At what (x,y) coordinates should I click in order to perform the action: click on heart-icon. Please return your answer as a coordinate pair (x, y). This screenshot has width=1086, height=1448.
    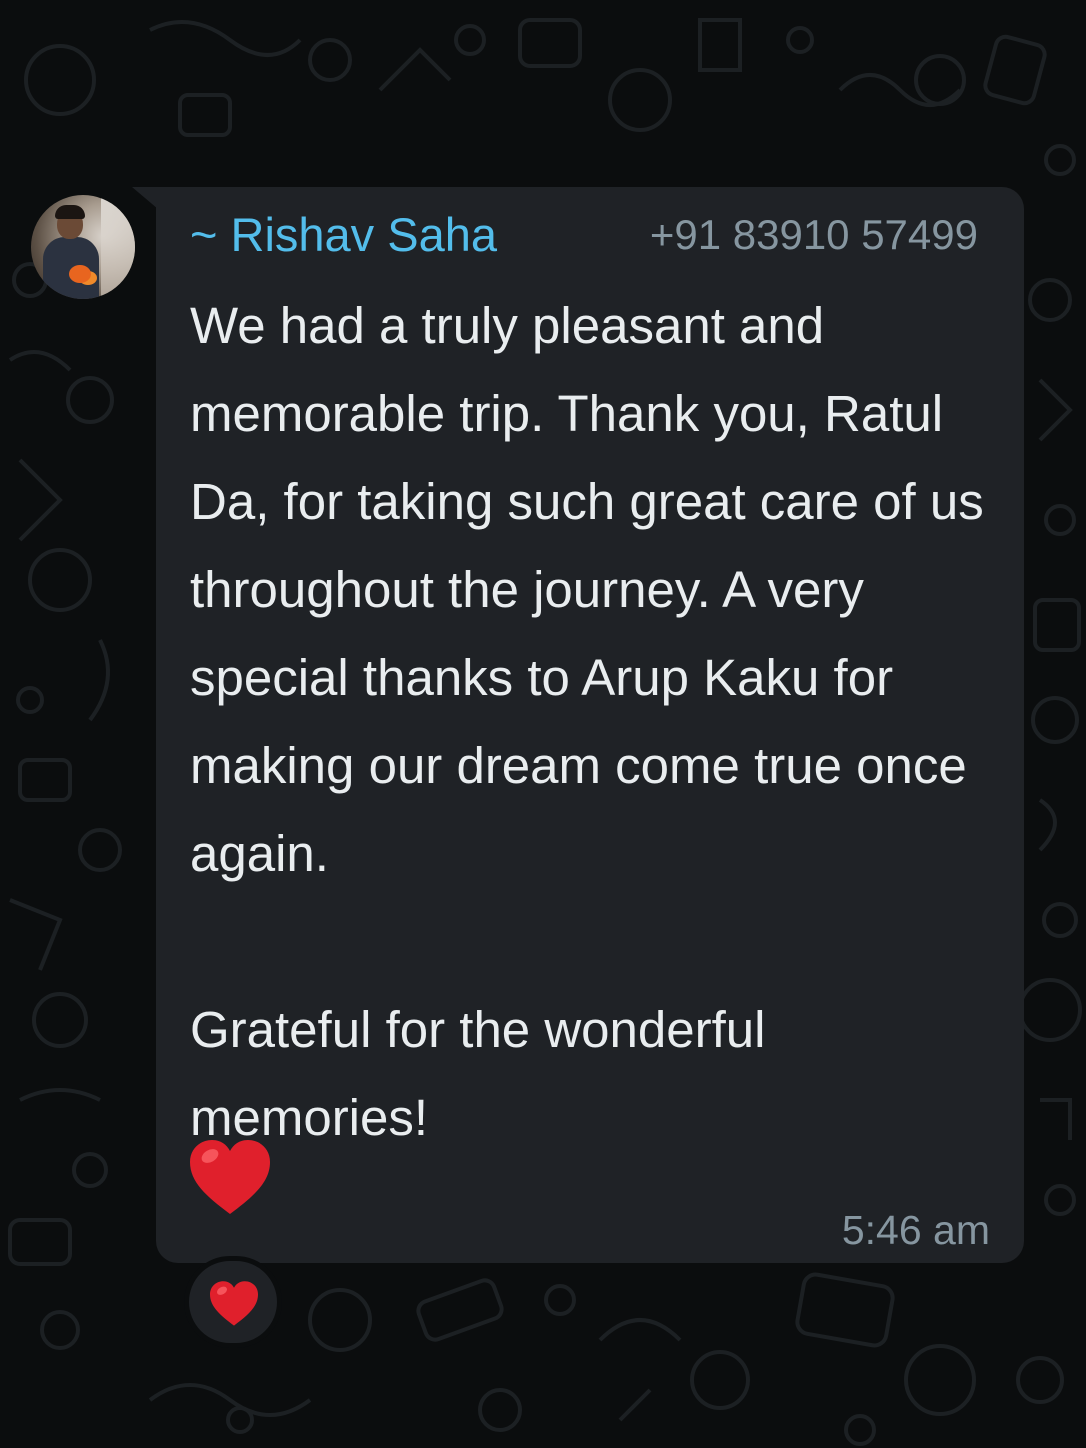
    Looking at the image, I should click on (230, 1178).